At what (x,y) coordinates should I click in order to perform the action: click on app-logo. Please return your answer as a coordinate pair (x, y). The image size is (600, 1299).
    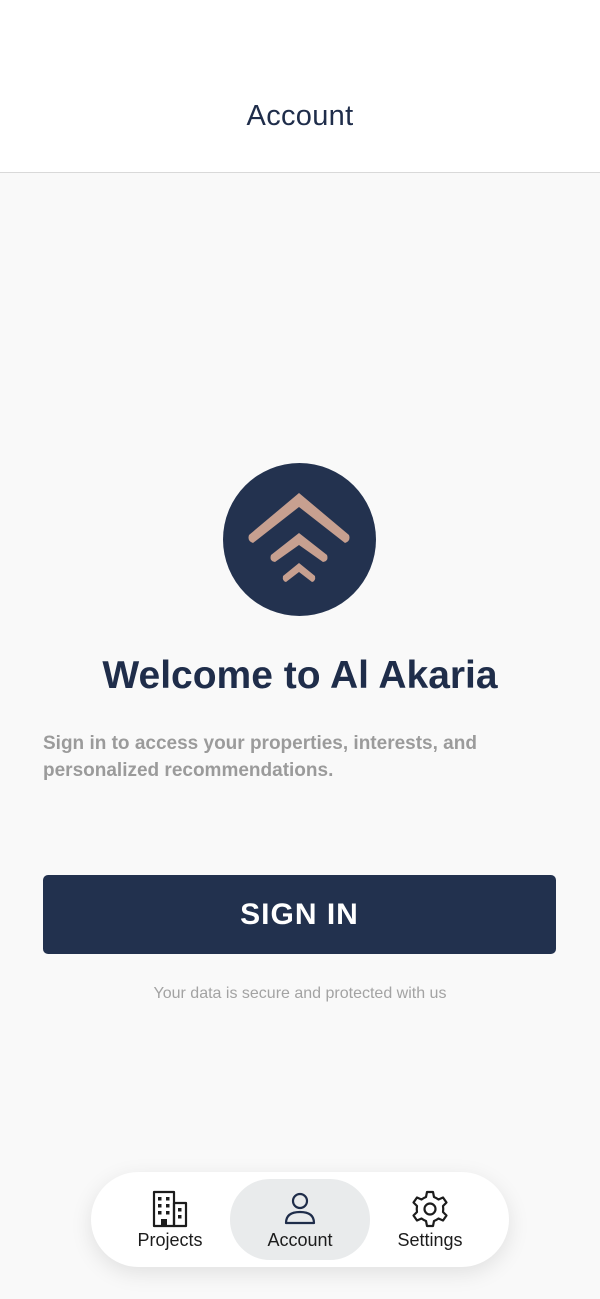
    Looking at the image, I should click on (299, 539).